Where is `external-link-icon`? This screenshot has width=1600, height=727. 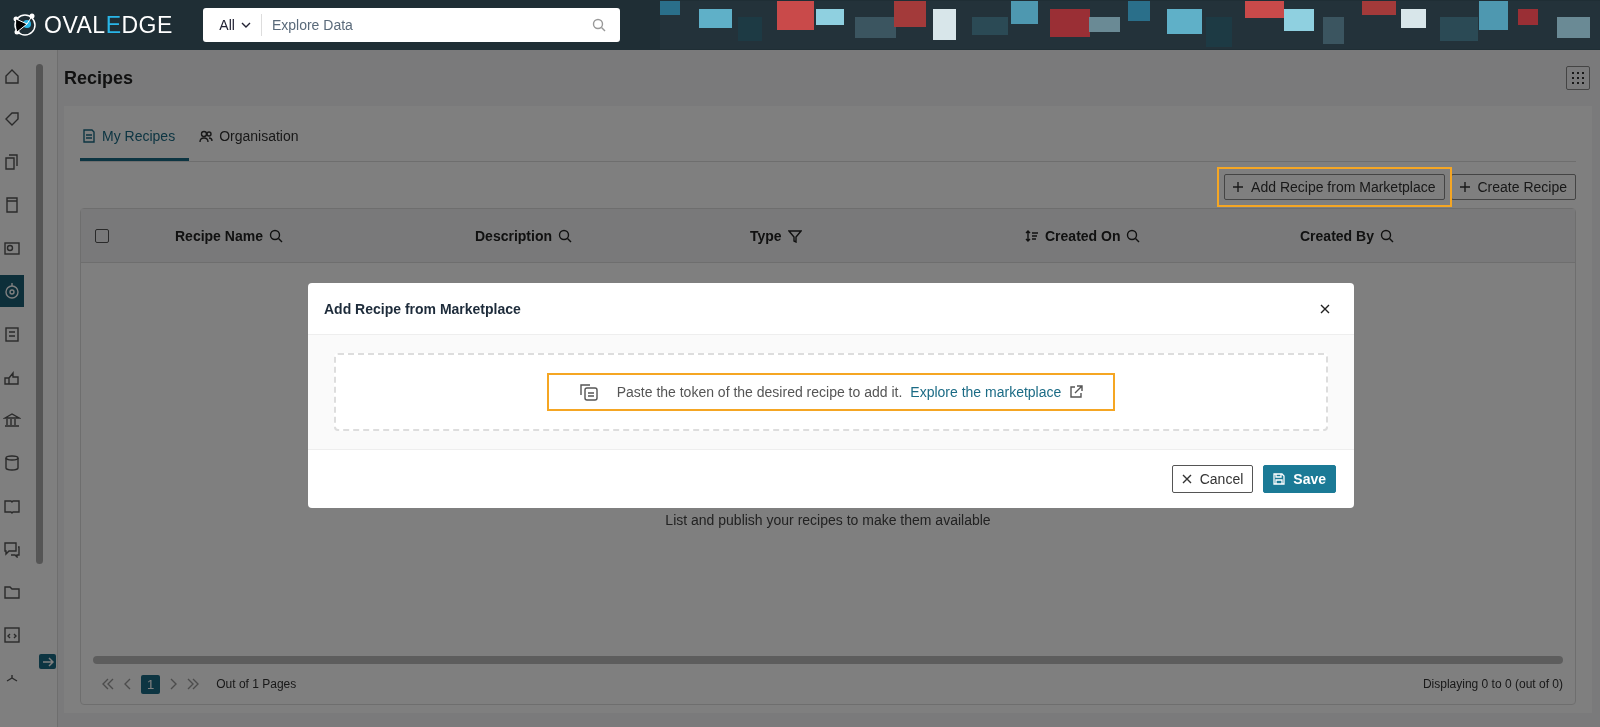
external-link-icon is located at coordinates (1076, 392).